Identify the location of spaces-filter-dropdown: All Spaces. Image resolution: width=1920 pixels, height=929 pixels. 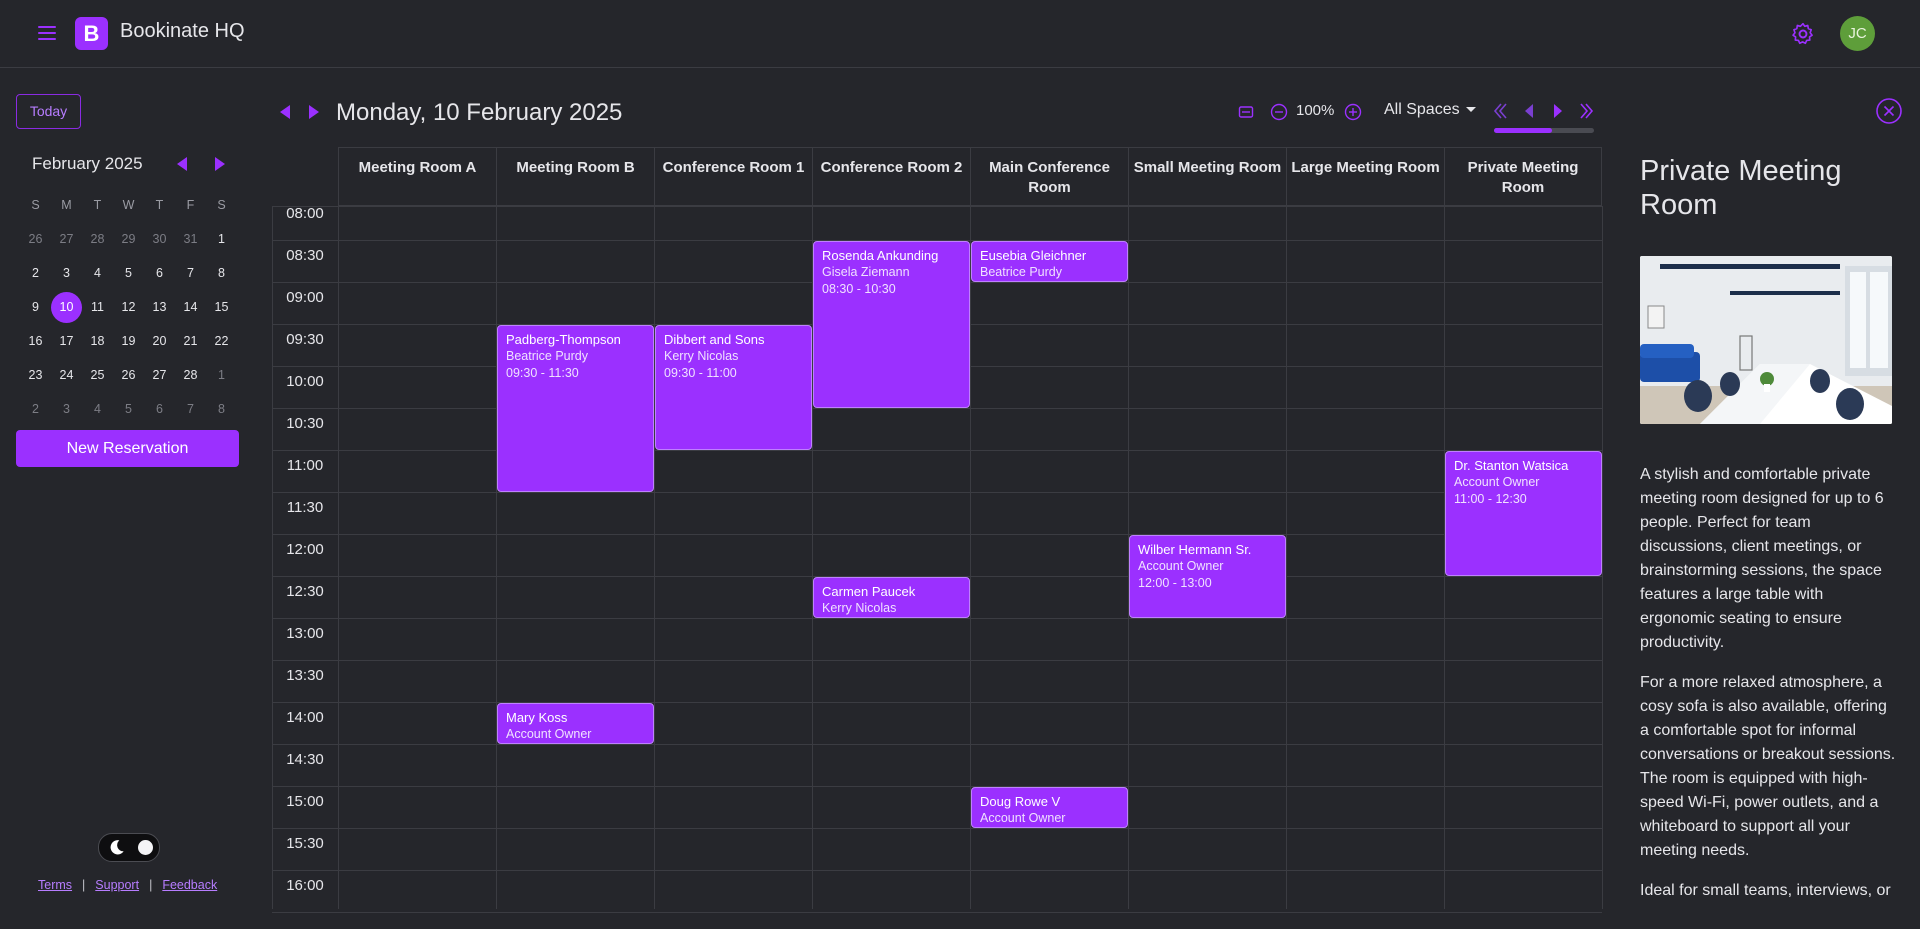
(1430, 110).